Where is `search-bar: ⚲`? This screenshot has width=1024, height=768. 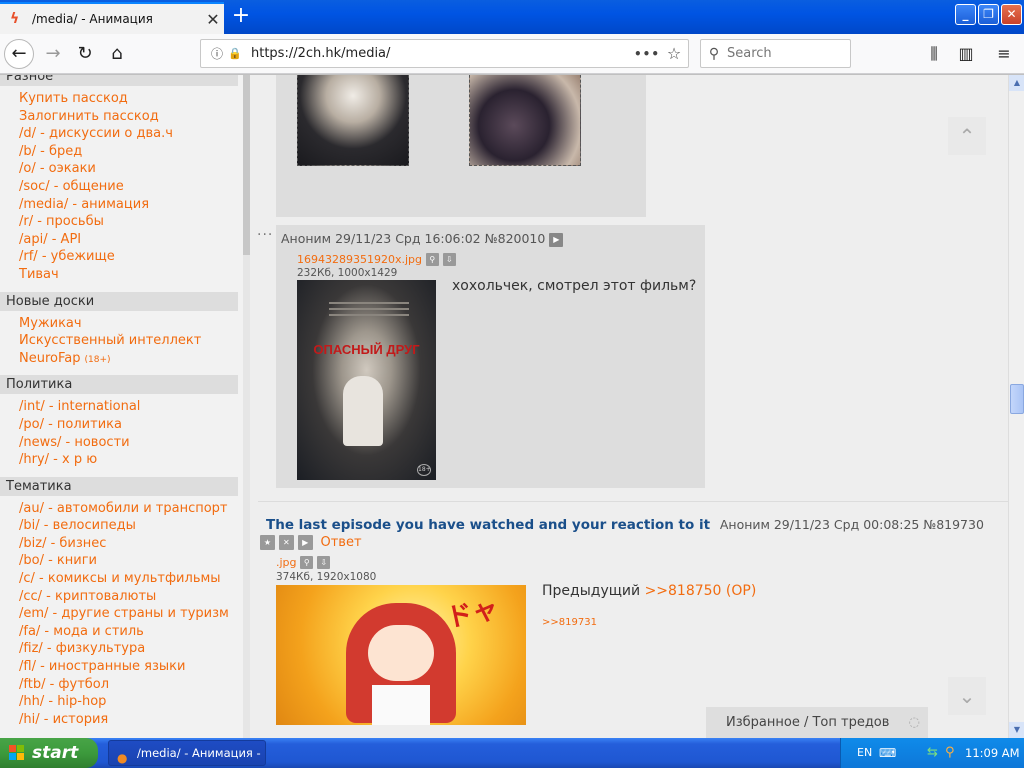
search-bar: ⚲ is located at coordinates (775, 53).